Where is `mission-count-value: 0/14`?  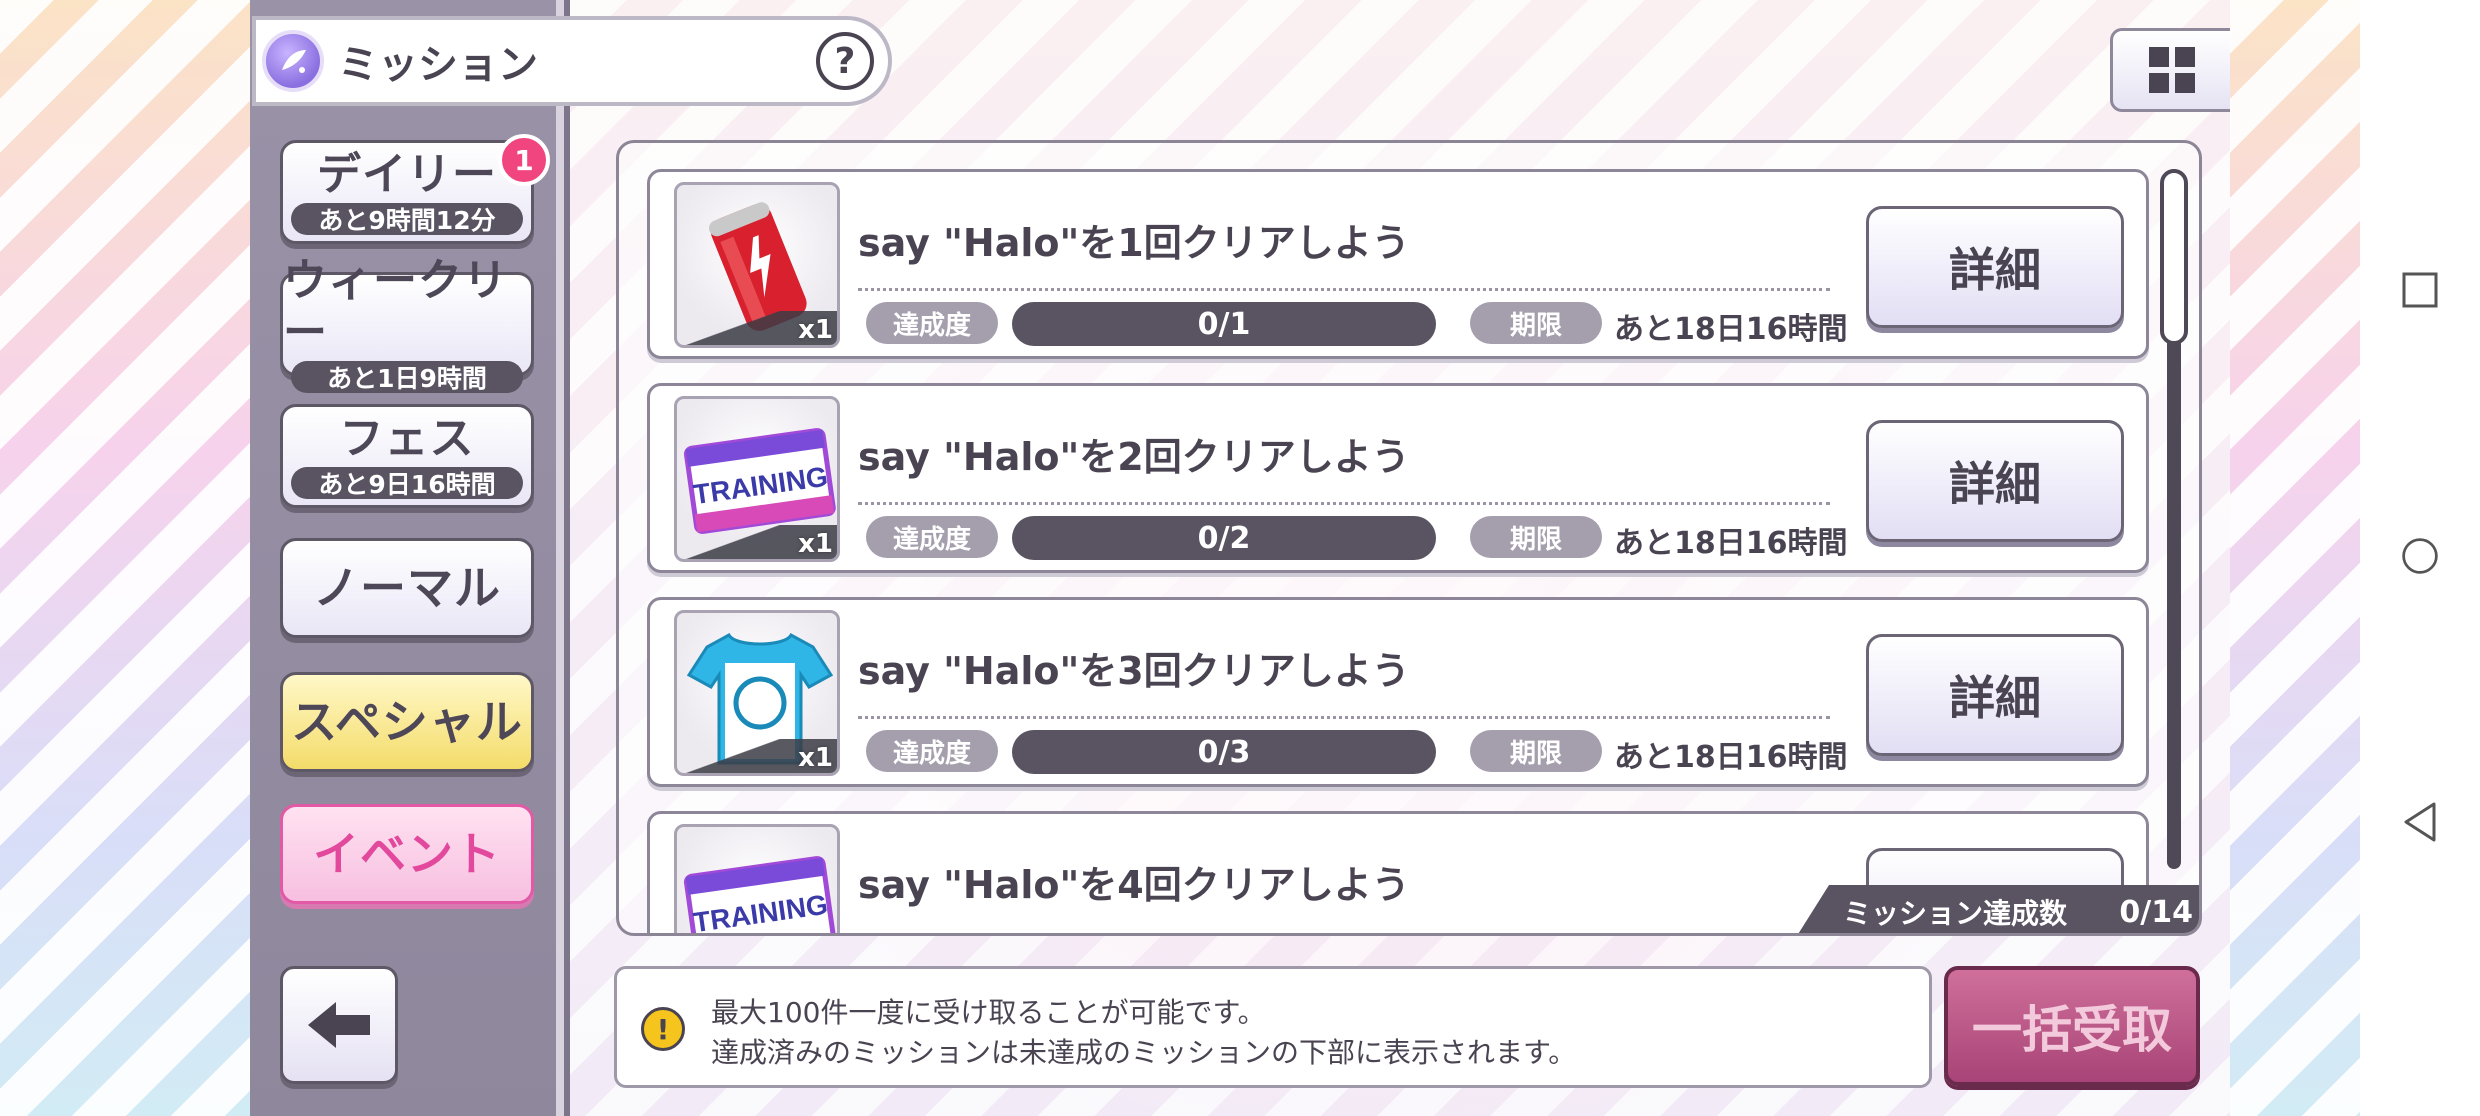
mission-count-value: 0/14 is located at coordinates (2156, 912).